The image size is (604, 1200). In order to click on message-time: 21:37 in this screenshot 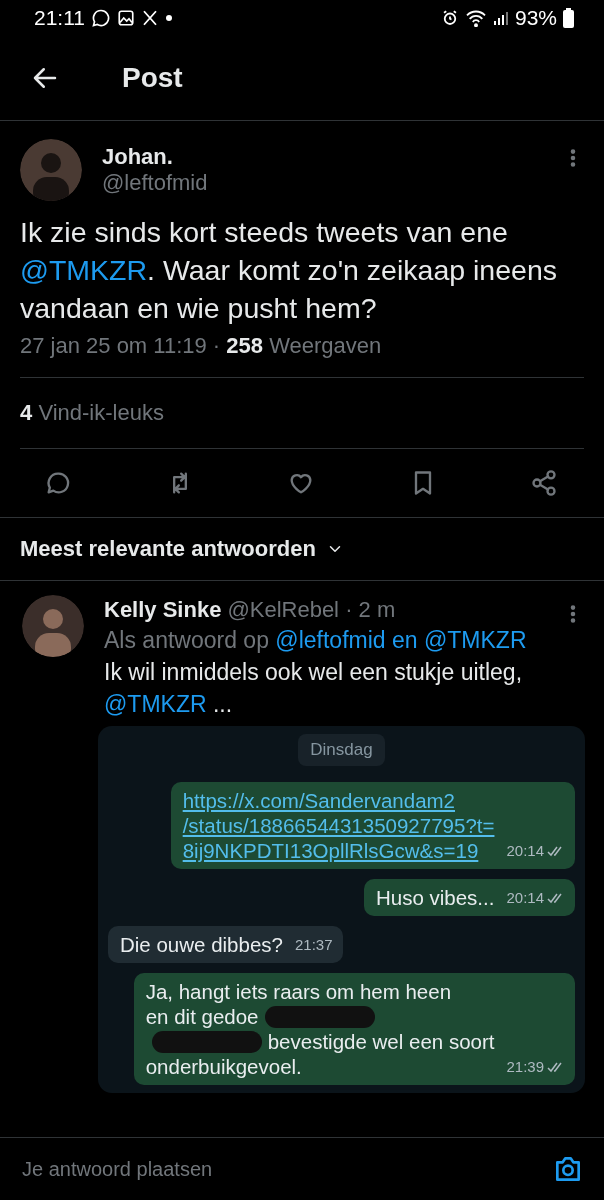, I will do `click(314, 945)`.